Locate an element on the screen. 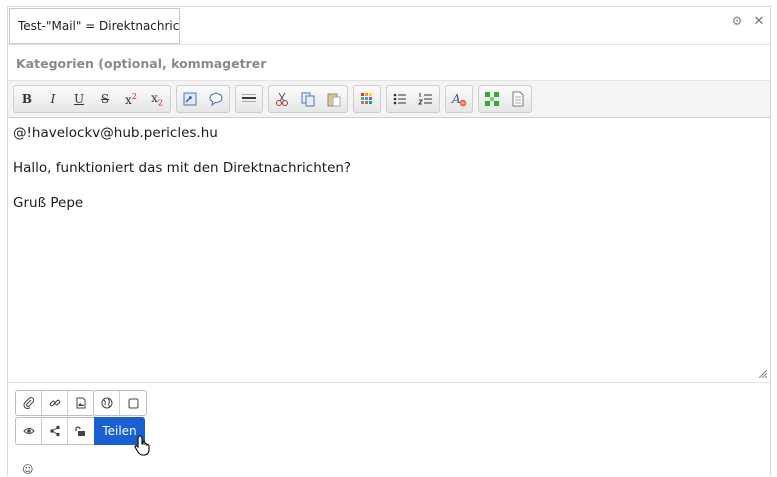 The width and height of the screenshot is (777, 477). clear-format-group: A is located at coordinates (459, 99).